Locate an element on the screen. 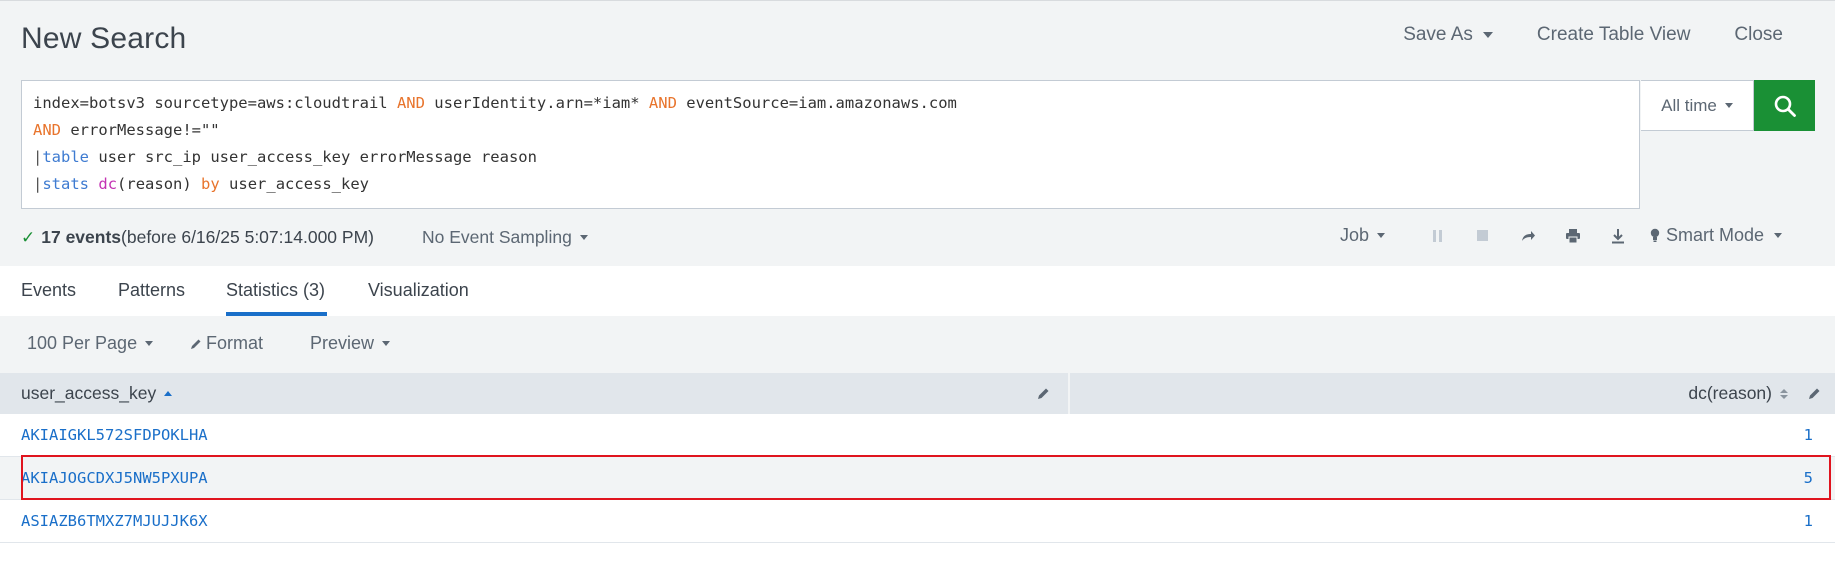  sort-icon is located at coordinates (1784, 393).